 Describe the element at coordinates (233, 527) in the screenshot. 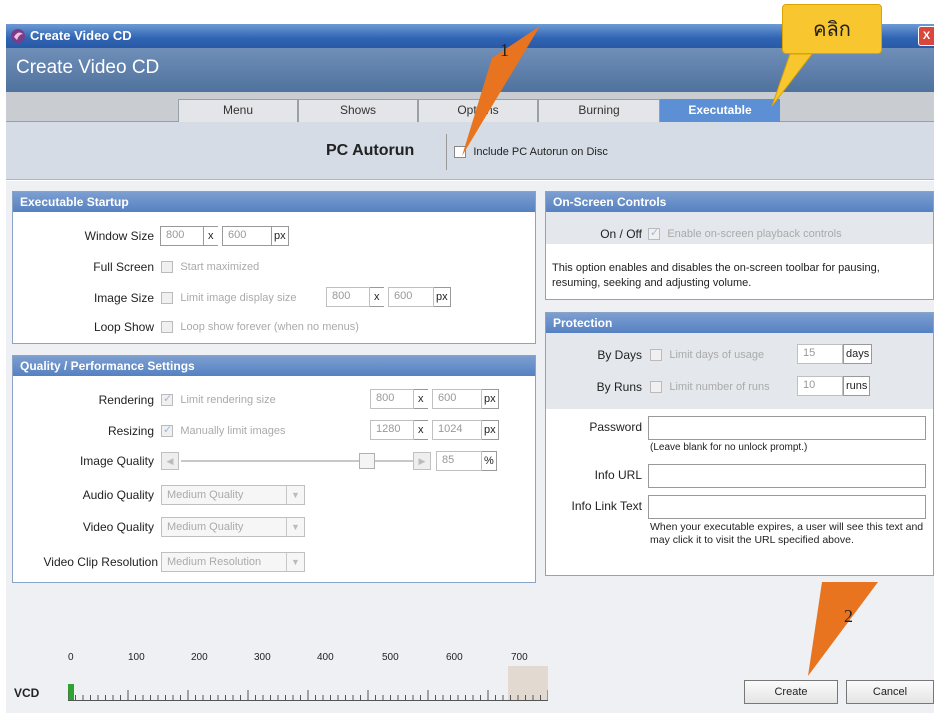

I see `video-quality-select: Medium Quality ▼` at that location.